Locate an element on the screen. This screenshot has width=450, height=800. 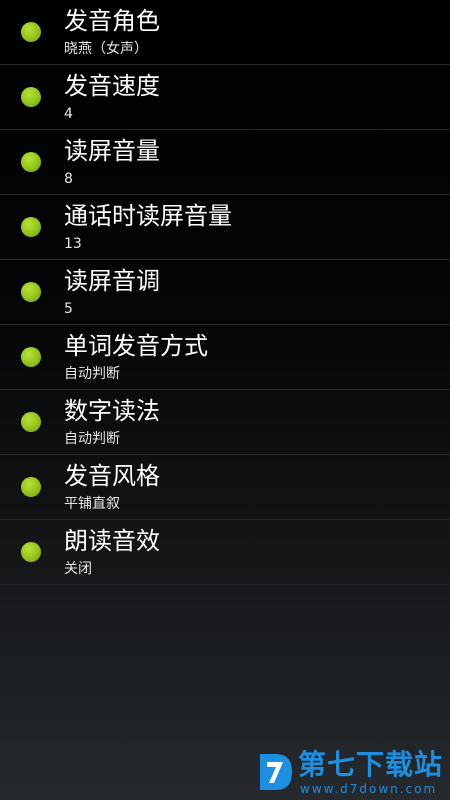
setting-reading-sound-effect: 朗读音效 关闭 is located at coordinates (225, 552).